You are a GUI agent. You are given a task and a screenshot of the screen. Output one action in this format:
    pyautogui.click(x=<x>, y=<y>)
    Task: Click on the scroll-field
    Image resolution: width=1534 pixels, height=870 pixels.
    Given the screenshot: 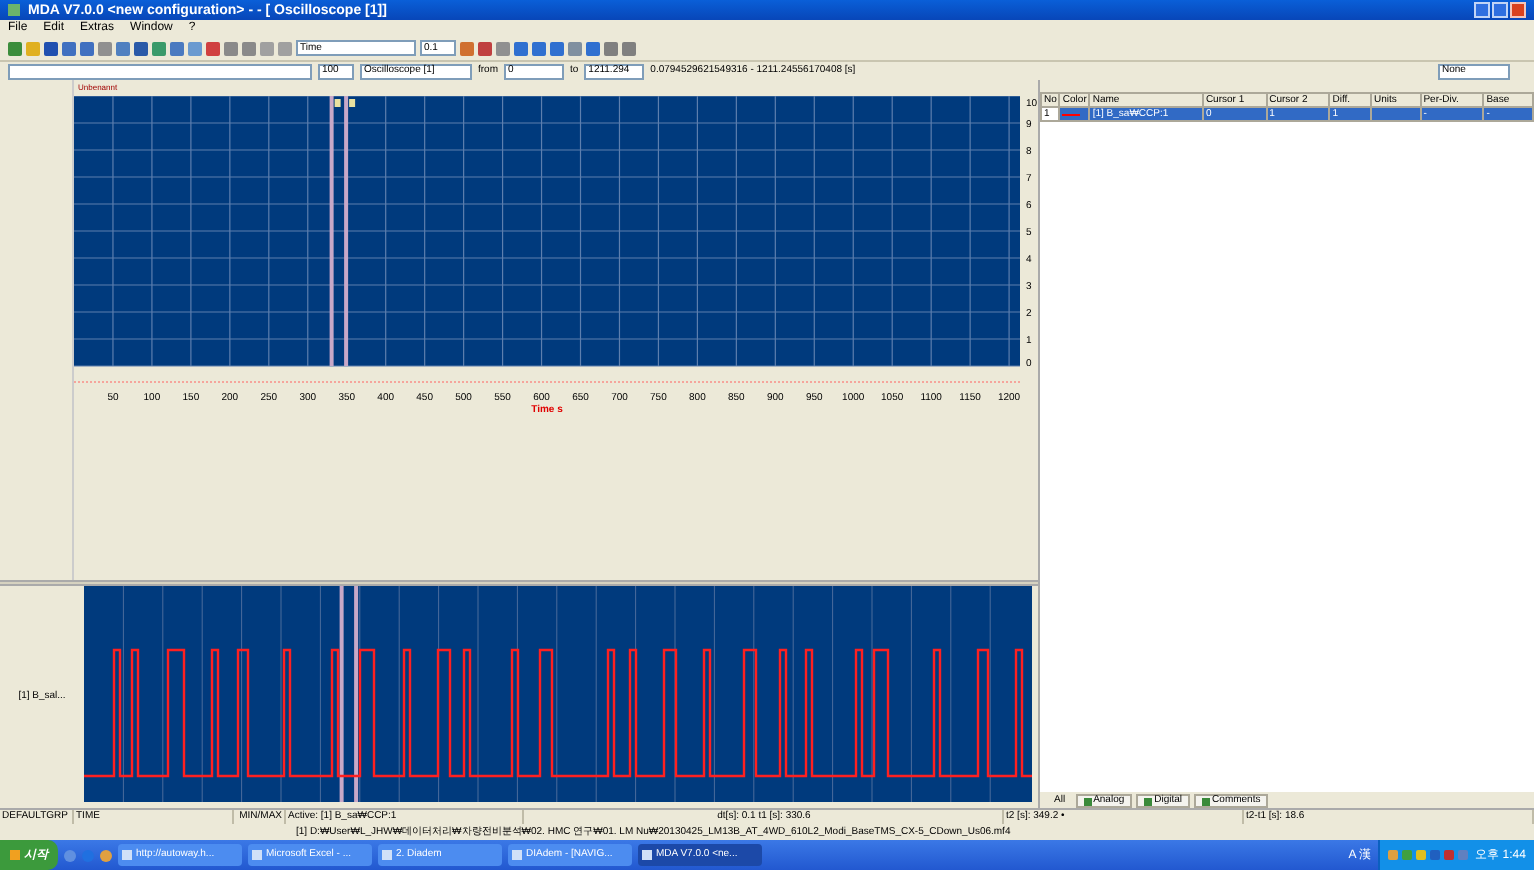 What is the action you would take?
    pyautogui.click(x=160, y=71)
    